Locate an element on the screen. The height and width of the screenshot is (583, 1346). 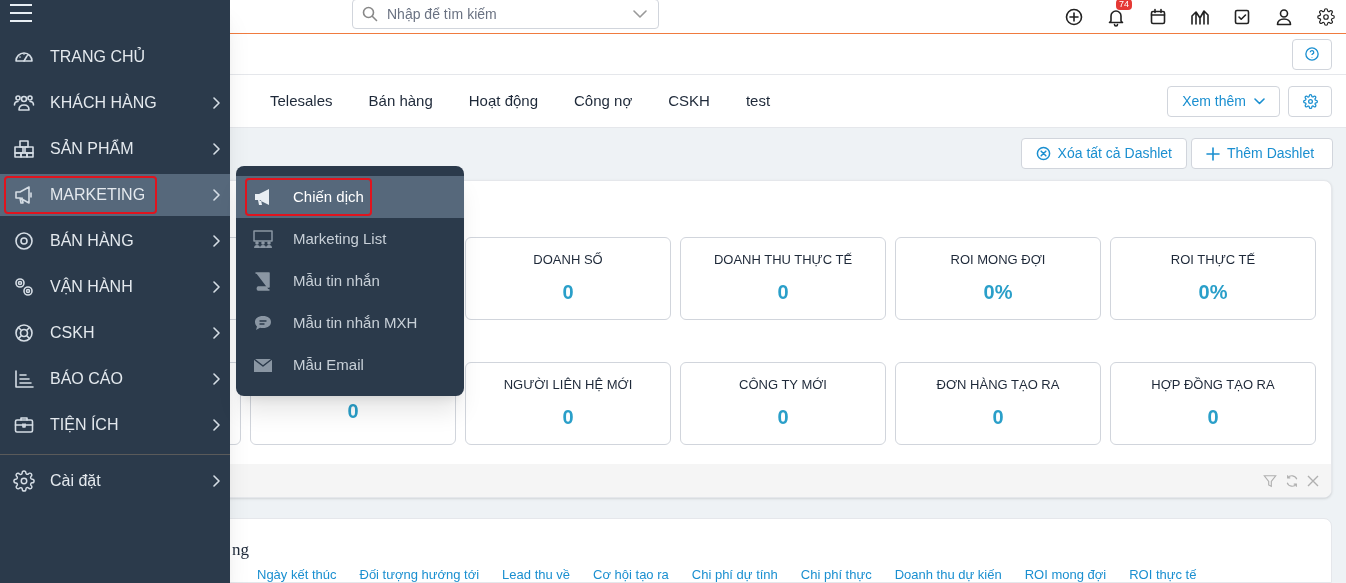
stat-label: DOANH THU THỰC TẾ is located at coordinates (783, 259).